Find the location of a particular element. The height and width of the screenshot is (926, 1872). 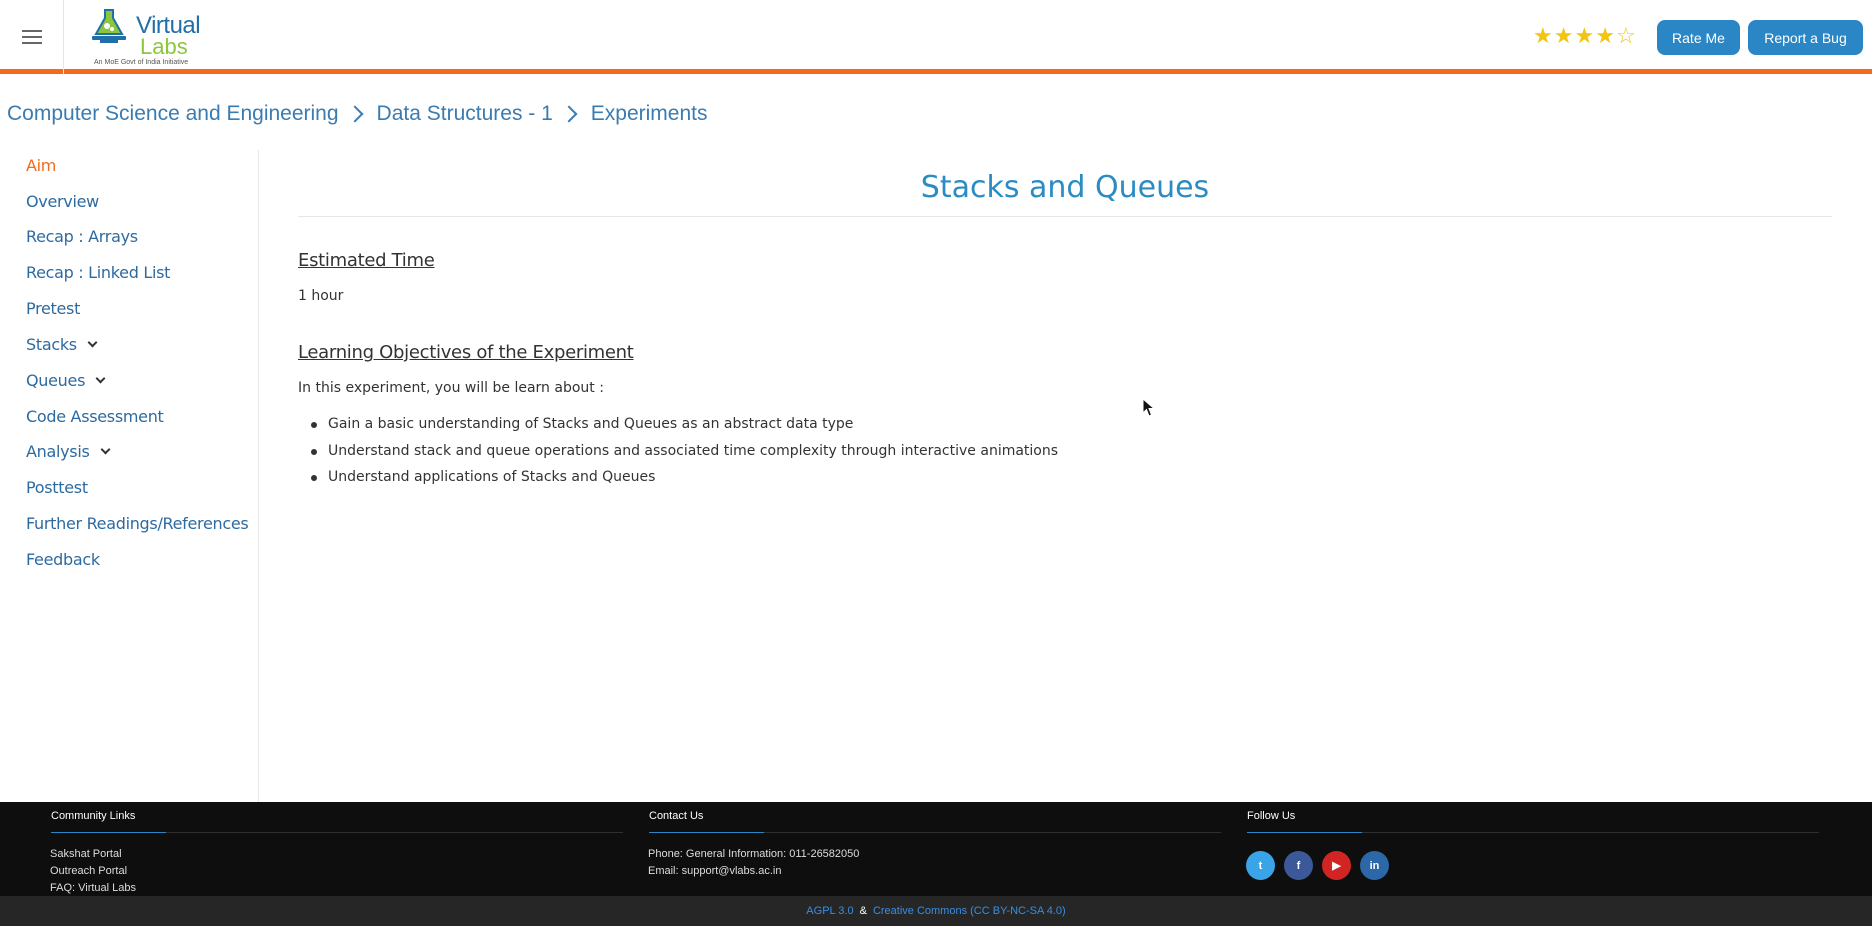

faq-link: FAQ: Virtual Labs is located at coordinates (93, 888).